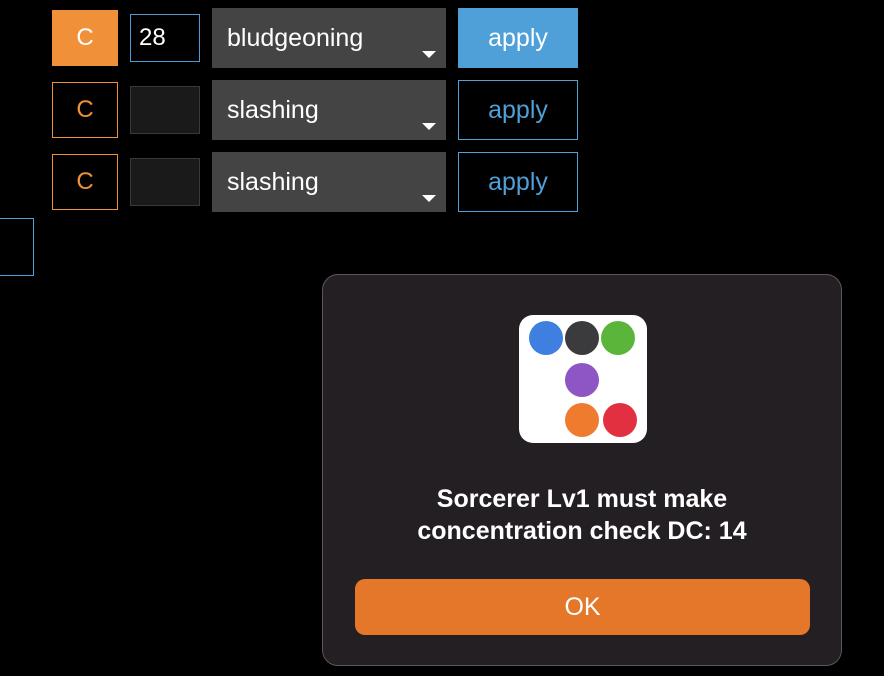  I want to click on damage-type-select: bludgeoning, so click(329, 38).